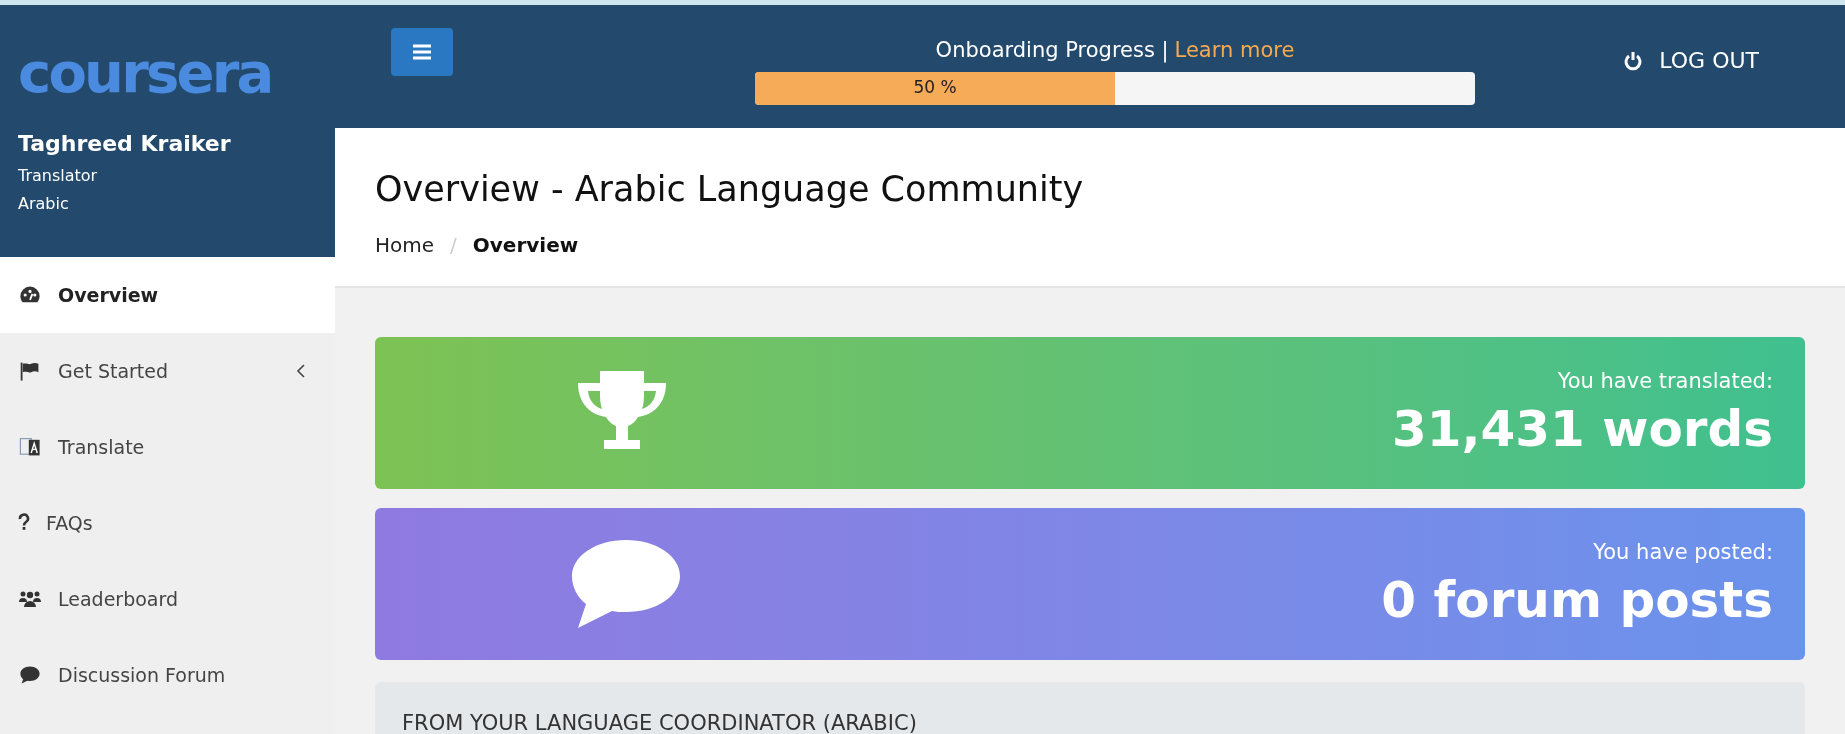 The width and height of the screenshot is (1845, 734). What do you see at coordinates (1052, 51) in the screenshot?
I see `progress-label: Onboarding Progress |` at bounding box center [1052, 51].